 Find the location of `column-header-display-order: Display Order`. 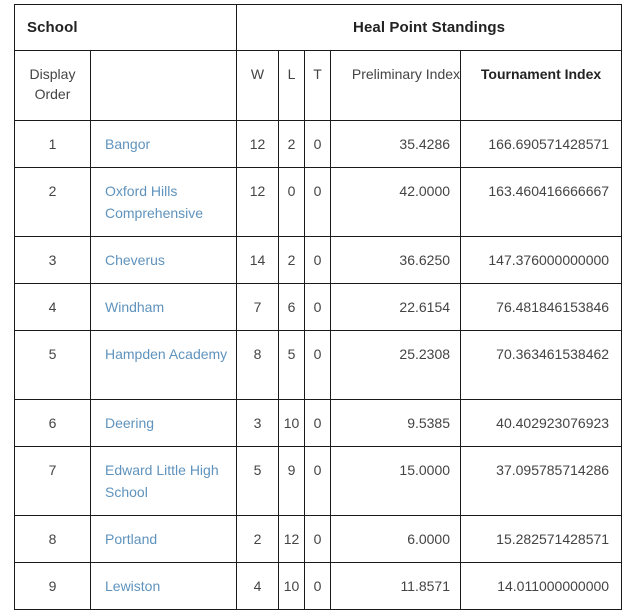

column-header-display-order: Display Order is located at coordinates (52, 85).